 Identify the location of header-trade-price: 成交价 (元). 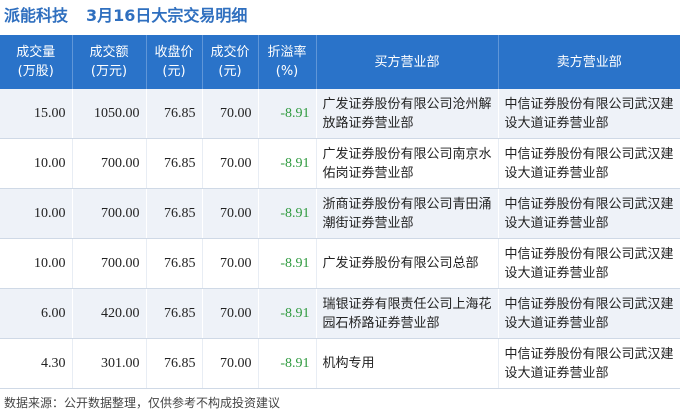
(230, 62).